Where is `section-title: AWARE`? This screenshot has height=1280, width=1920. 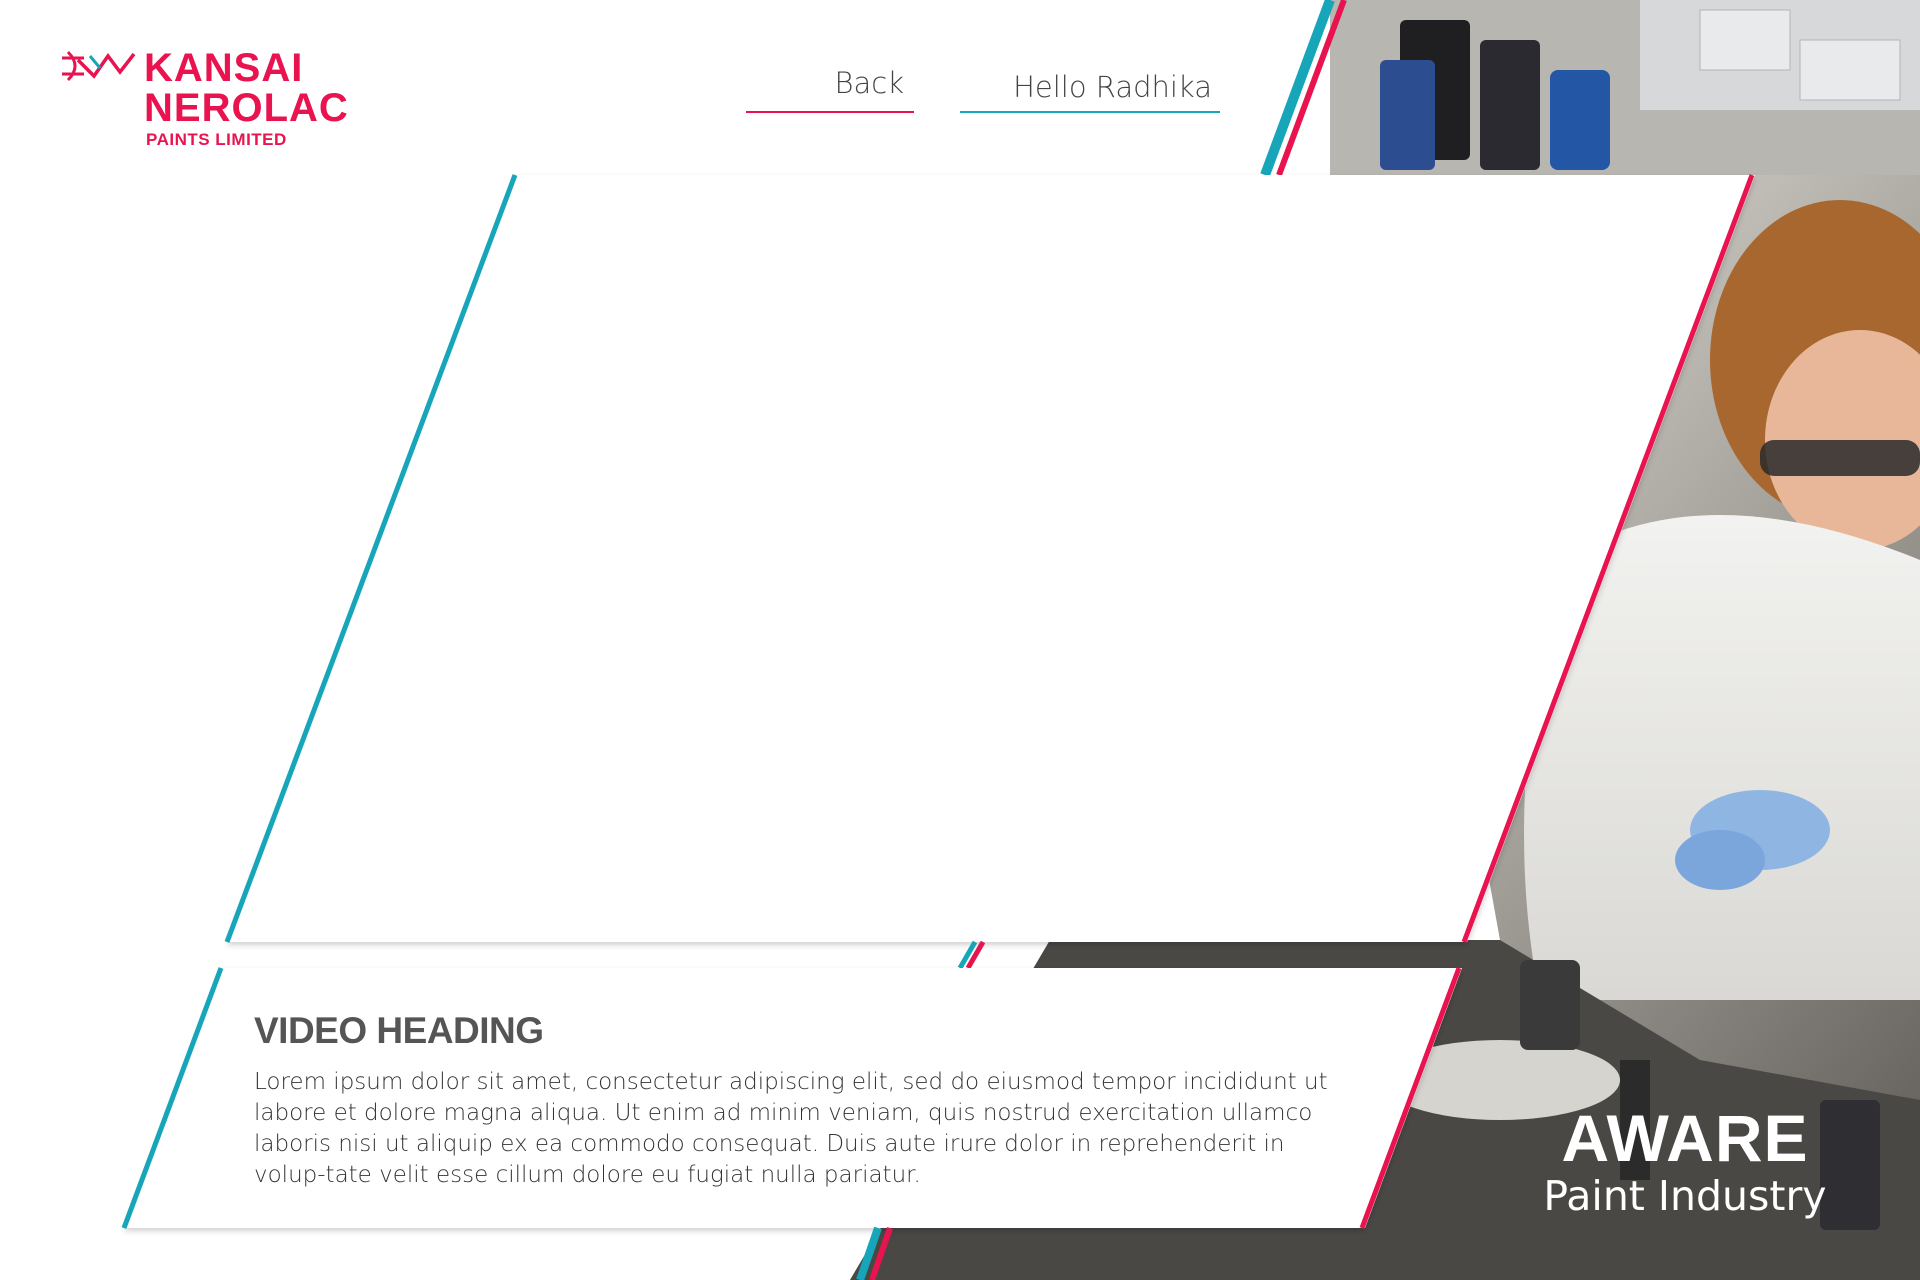 section-title: AWARE is located at coordinates (1685, 1138).